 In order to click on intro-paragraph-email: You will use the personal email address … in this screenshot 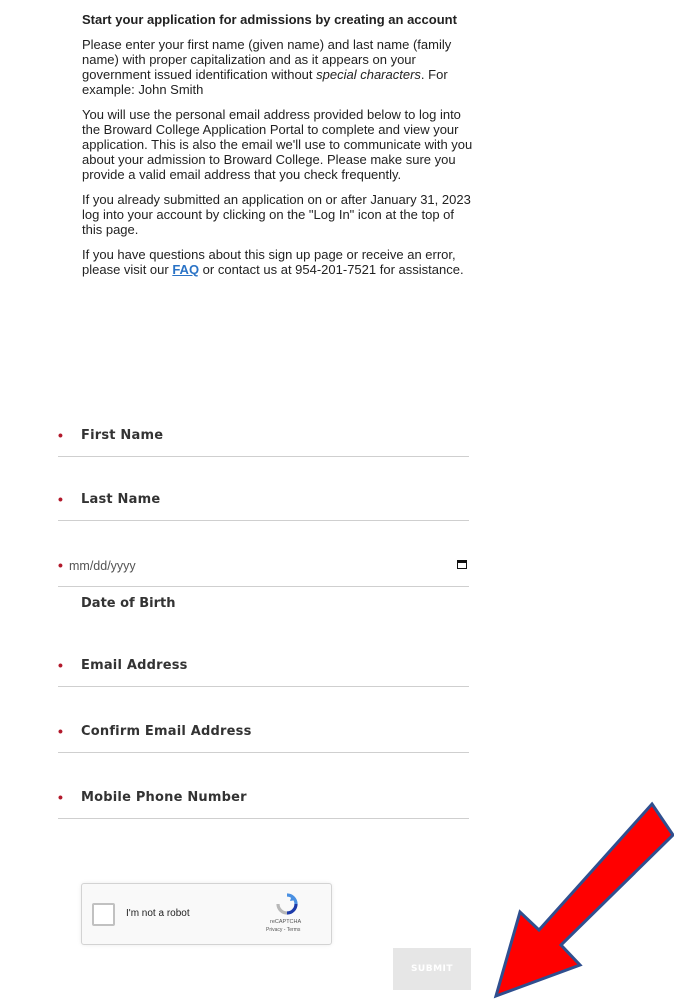, I will do `click(277, 144)`.